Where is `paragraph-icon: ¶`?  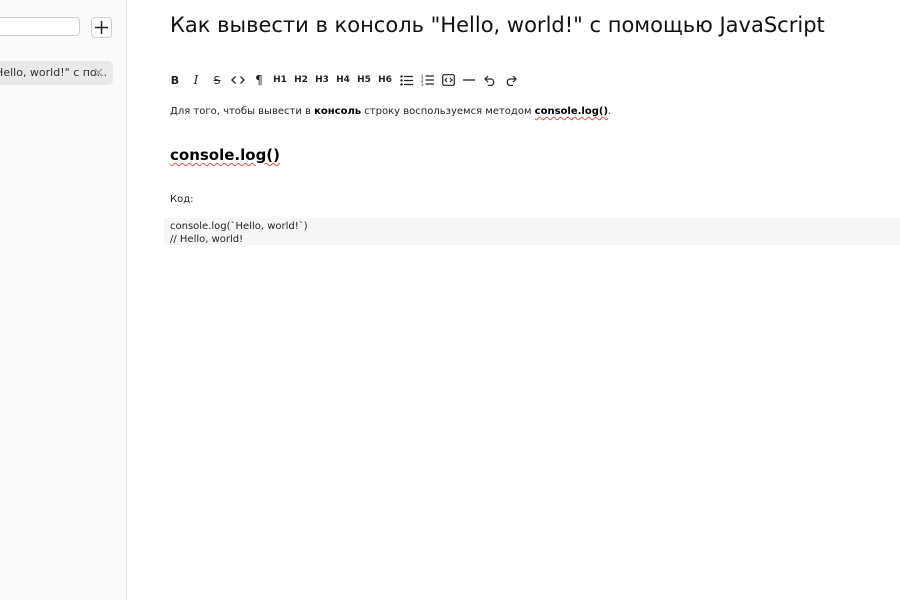
paragraph-icon: ¶ is located at coordinates (259, 80).